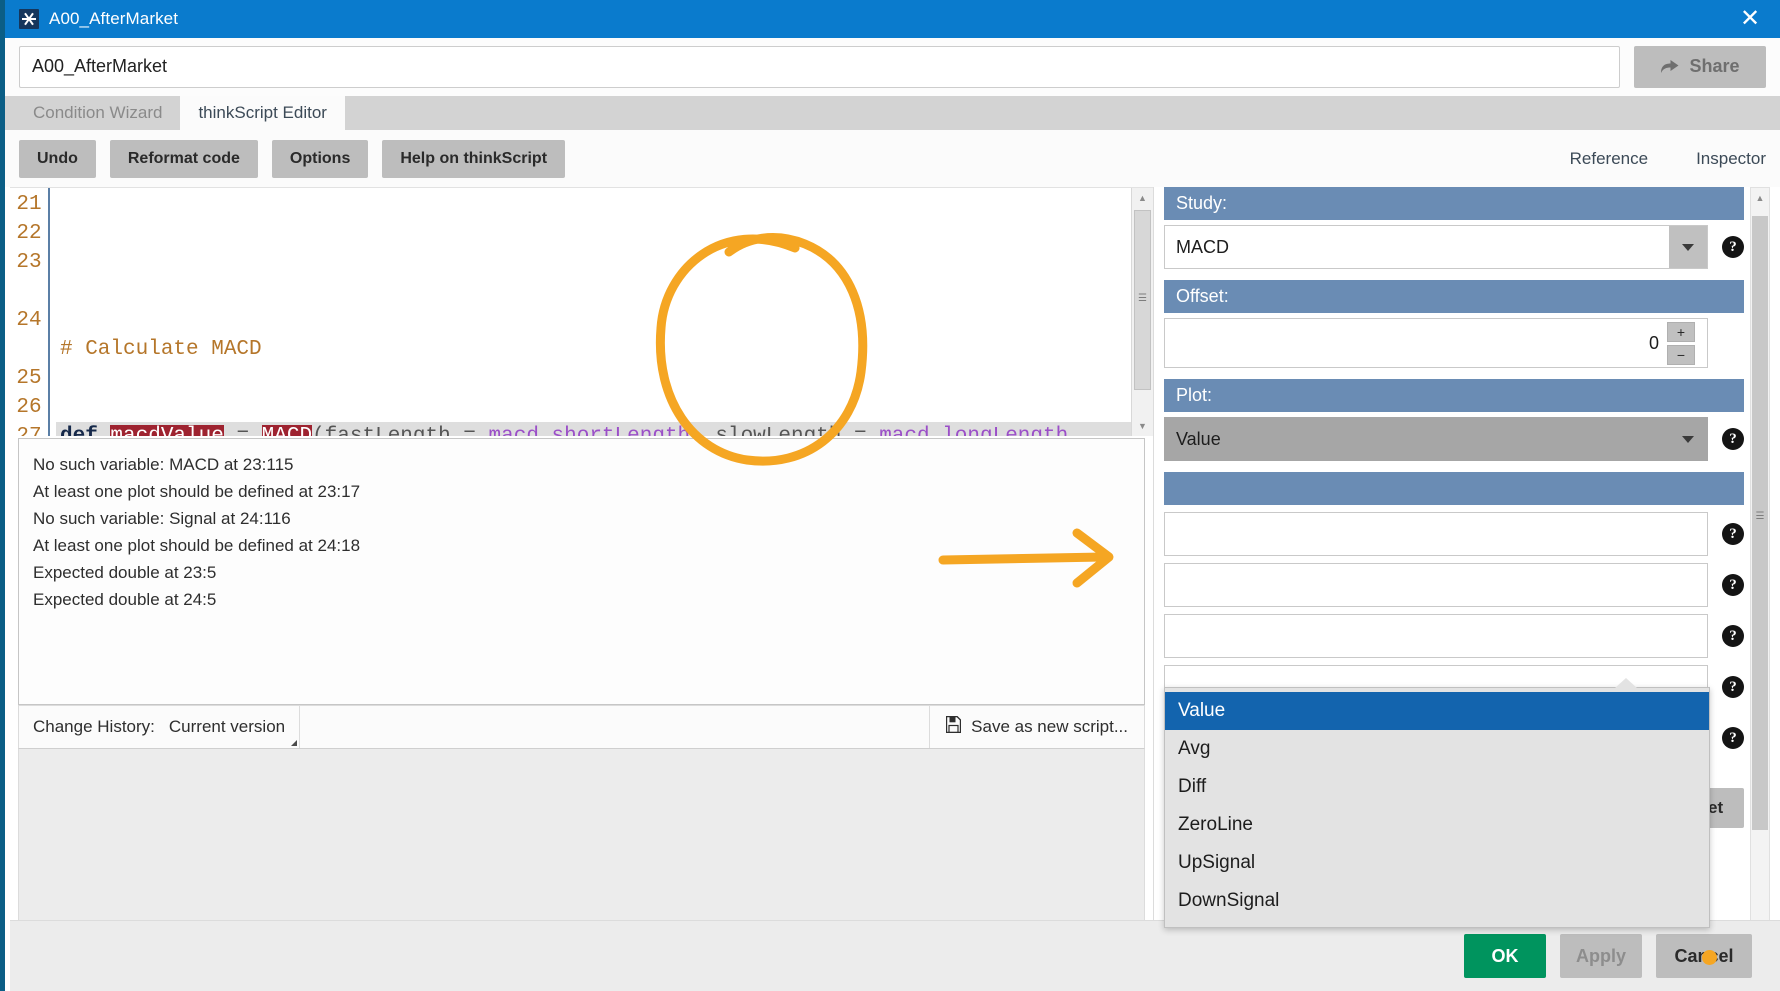 This screenshot has height=991, width=1780. I want to click on var-long-length: macd_longLength, so click(973, 430).